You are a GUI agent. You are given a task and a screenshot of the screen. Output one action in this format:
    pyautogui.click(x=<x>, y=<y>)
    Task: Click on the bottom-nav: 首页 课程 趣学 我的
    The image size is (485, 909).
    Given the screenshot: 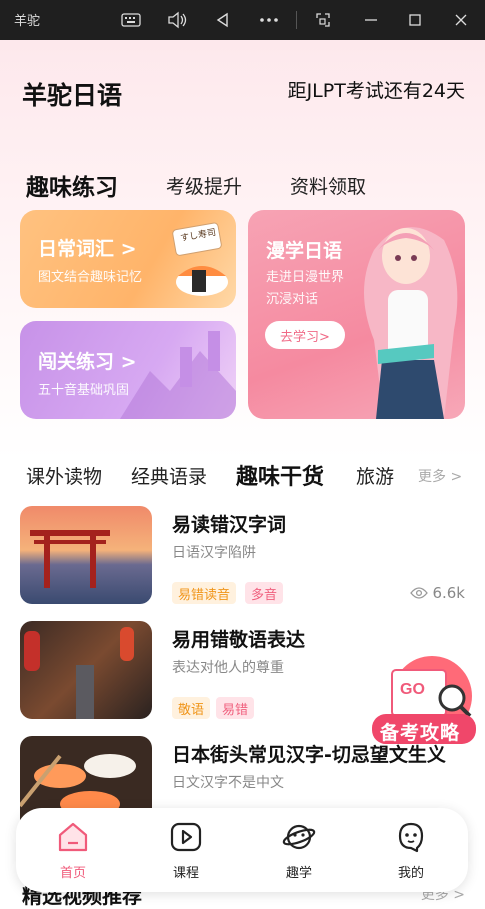 What is the action you would take?
    pyautogui.click(x=242, y=850)
    